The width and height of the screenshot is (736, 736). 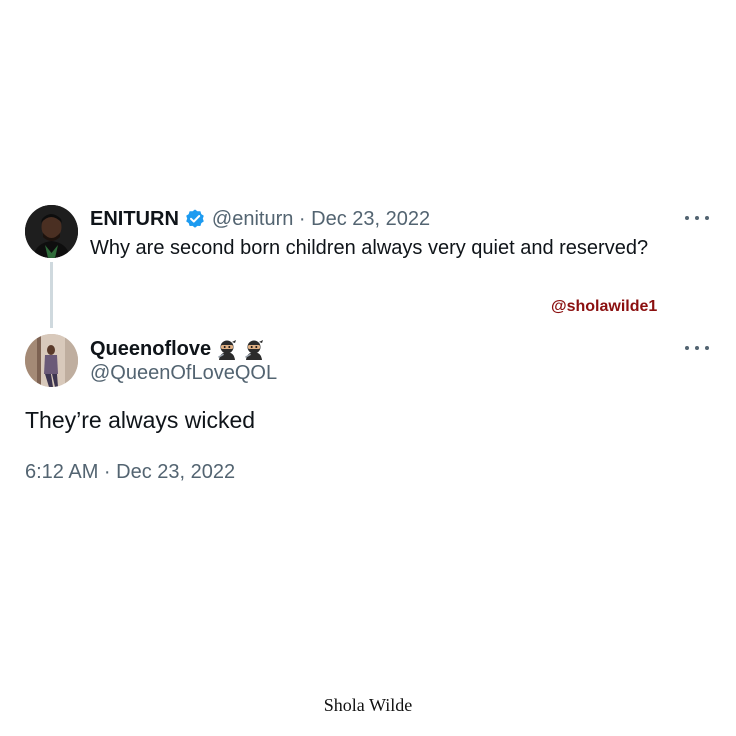 What do you see at coordinates (368, 705) in the screenshot?
I see `signature-text: Shola Wilde` at bounding box center [368, 705].